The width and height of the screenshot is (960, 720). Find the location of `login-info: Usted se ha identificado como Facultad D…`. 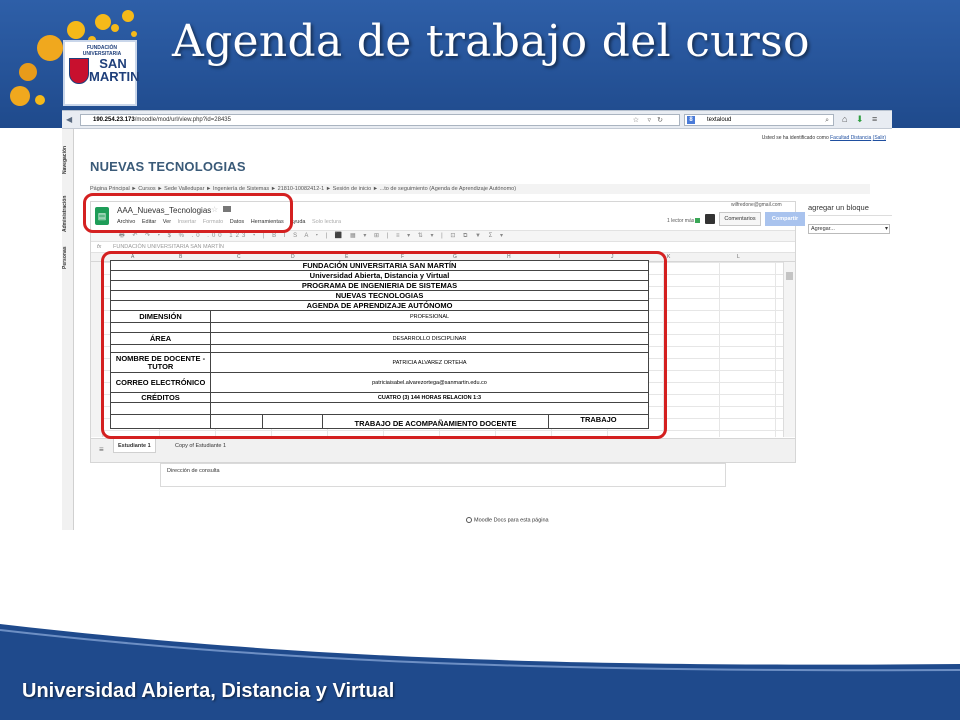

login-info: Usted se ha identificado como Facultad D… is located at coordinates (824, 138).